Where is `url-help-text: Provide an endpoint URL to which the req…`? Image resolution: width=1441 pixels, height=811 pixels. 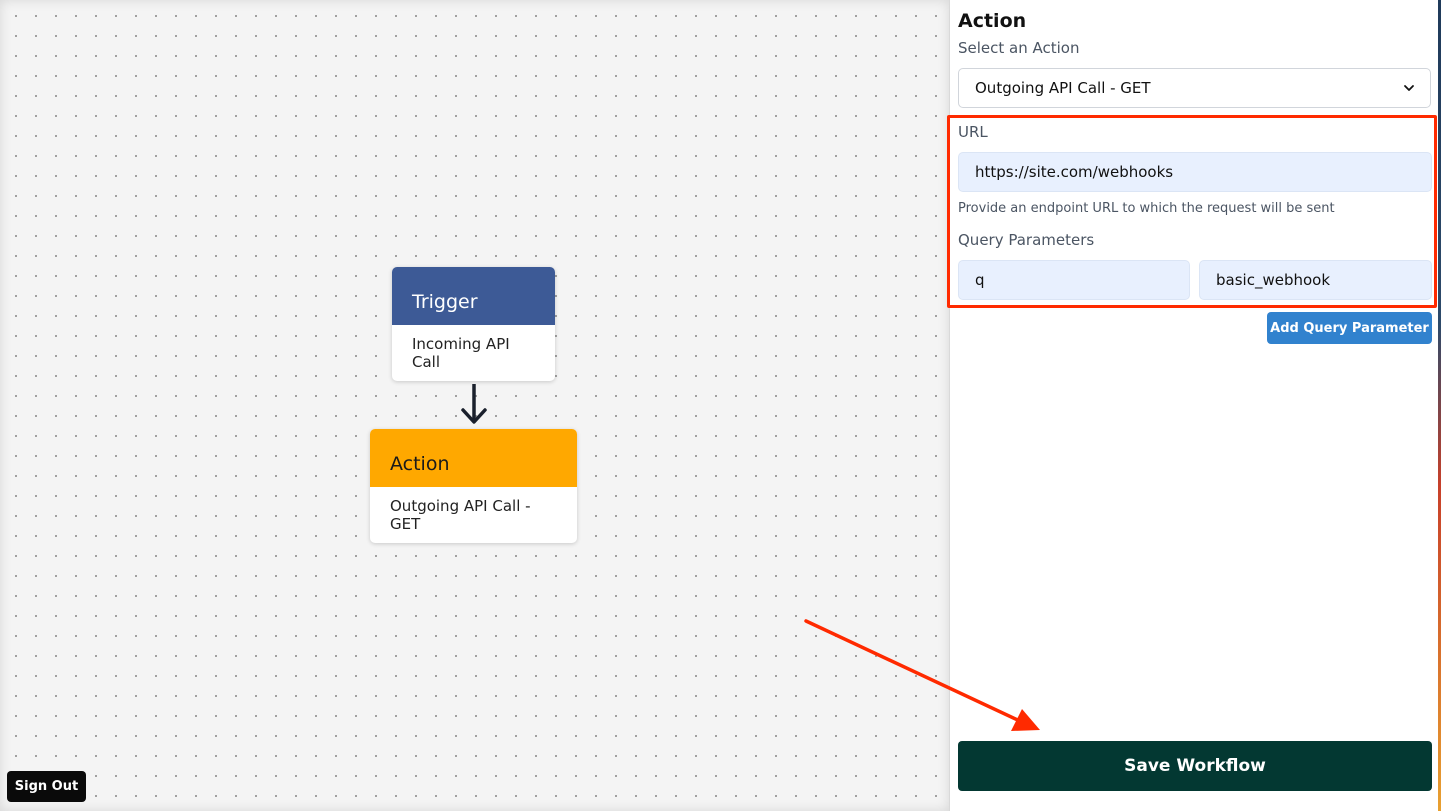 url-help-text: Provide an endpoint URL to which the req… is located at coordinates (1146, 208).